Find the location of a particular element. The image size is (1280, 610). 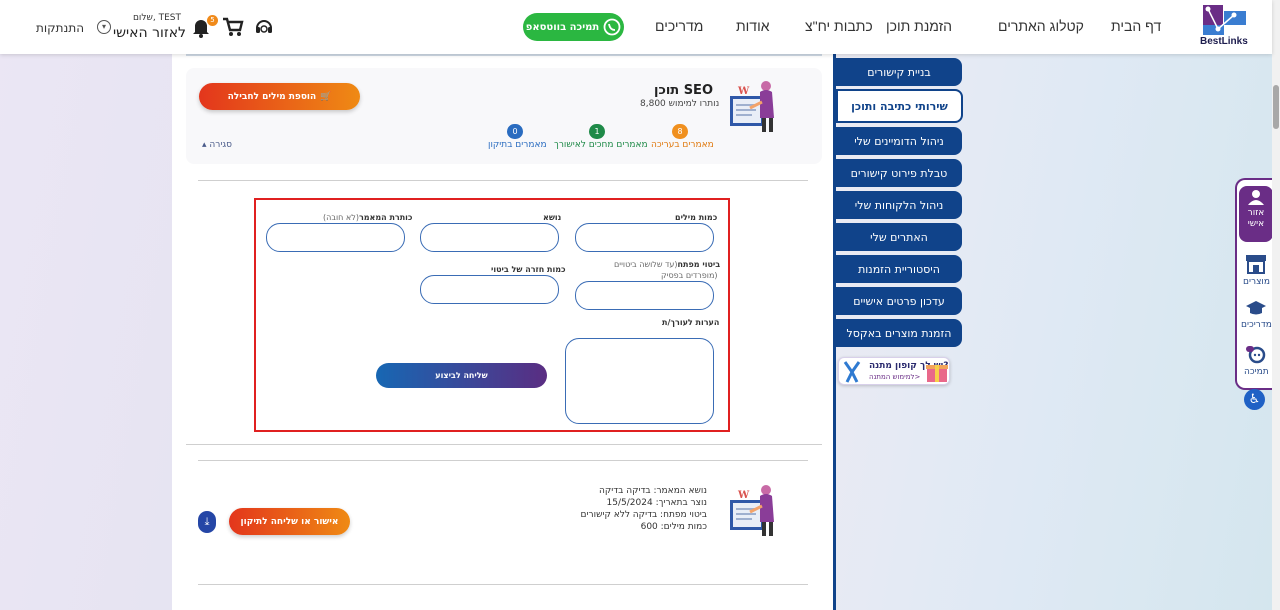

dock-support-label: תמיכה is located at coordinates (1256, 372).